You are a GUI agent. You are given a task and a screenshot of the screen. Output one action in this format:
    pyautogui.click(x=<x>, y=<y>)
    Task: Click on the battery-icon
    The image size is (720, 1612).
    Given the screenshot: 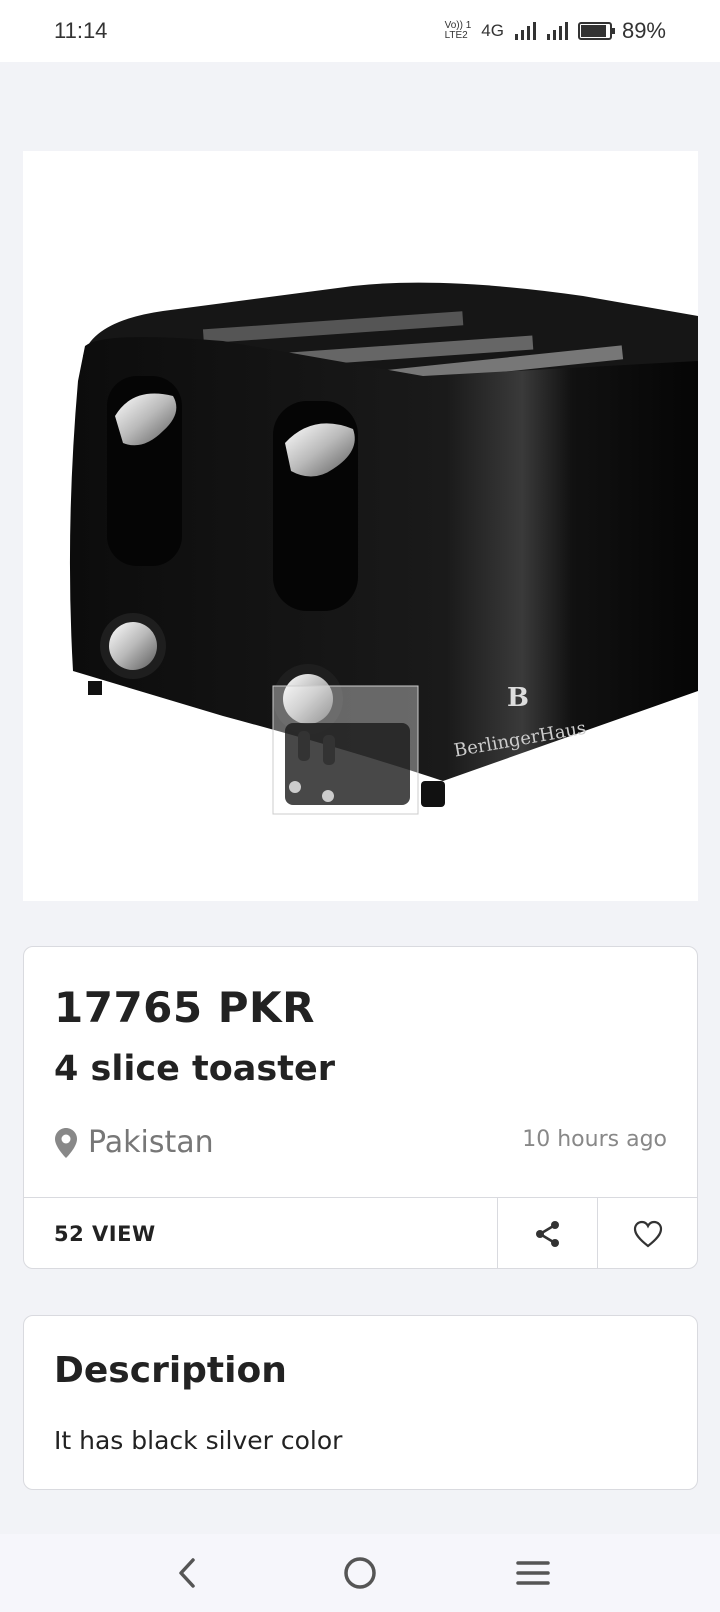 What is the action you would take?
    pyautogui.click(x=596, y=31)
    